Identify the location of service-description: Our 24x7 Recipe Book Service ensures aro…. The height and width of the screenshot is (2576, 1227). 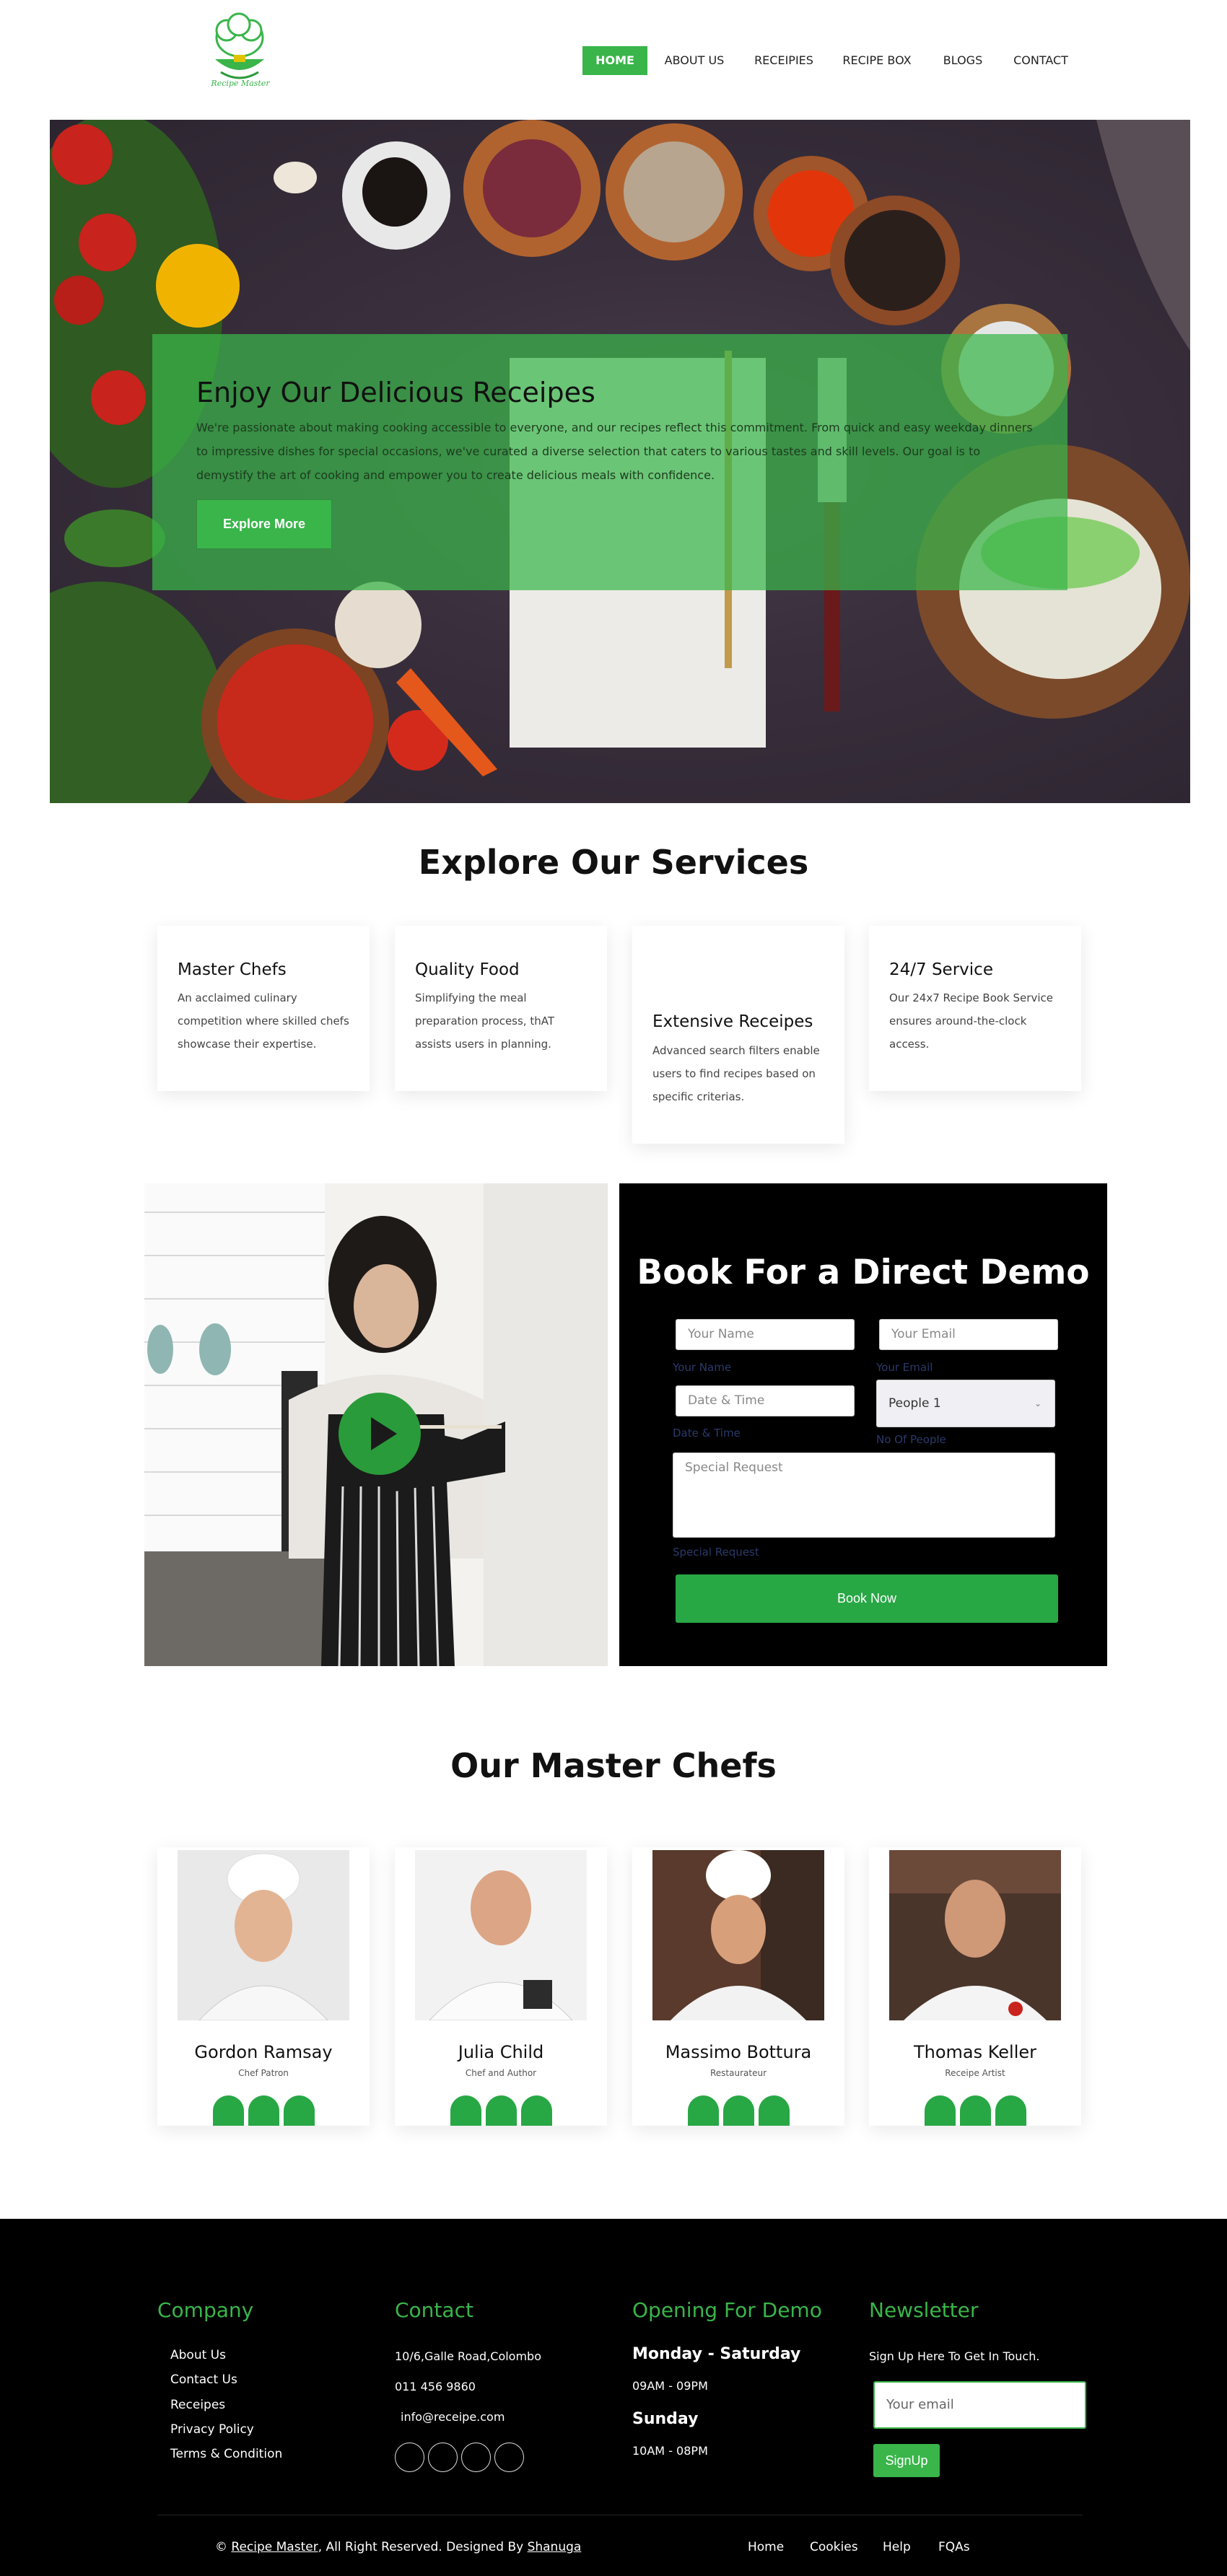
(971, 1021).